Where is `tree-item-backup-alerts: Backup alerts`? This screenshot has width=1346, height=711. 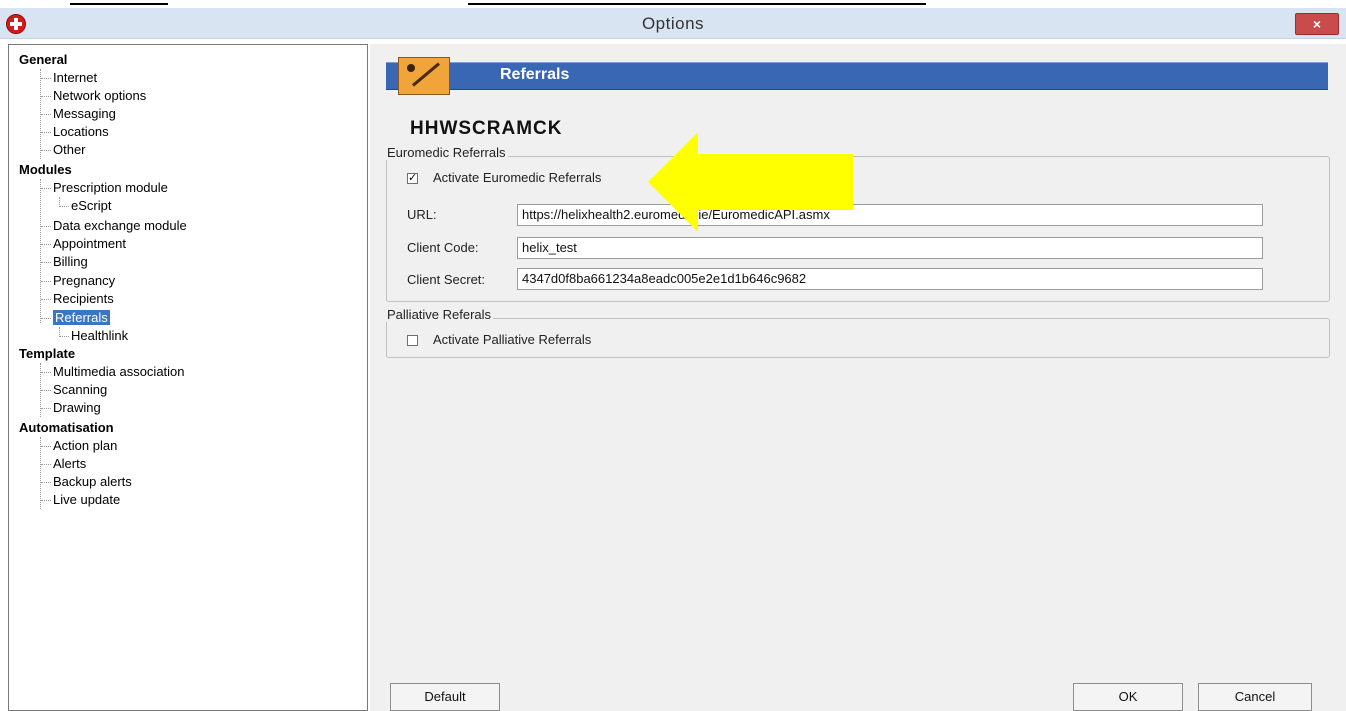 tree-item-backup-alerts: Backup alerts is located at coordinates (86, 482).